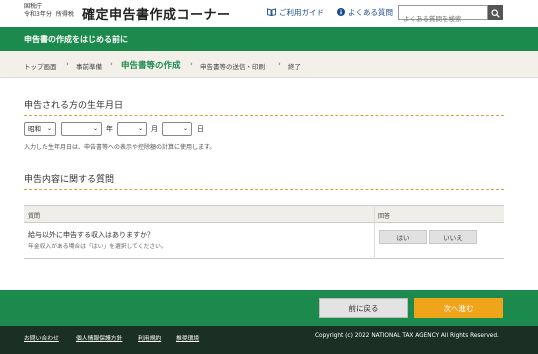 The width and height of the screenshot is (538, 354). Describe the element at coordinates (444, 19) in the screenshot. I see `faq-search-input` at that location.